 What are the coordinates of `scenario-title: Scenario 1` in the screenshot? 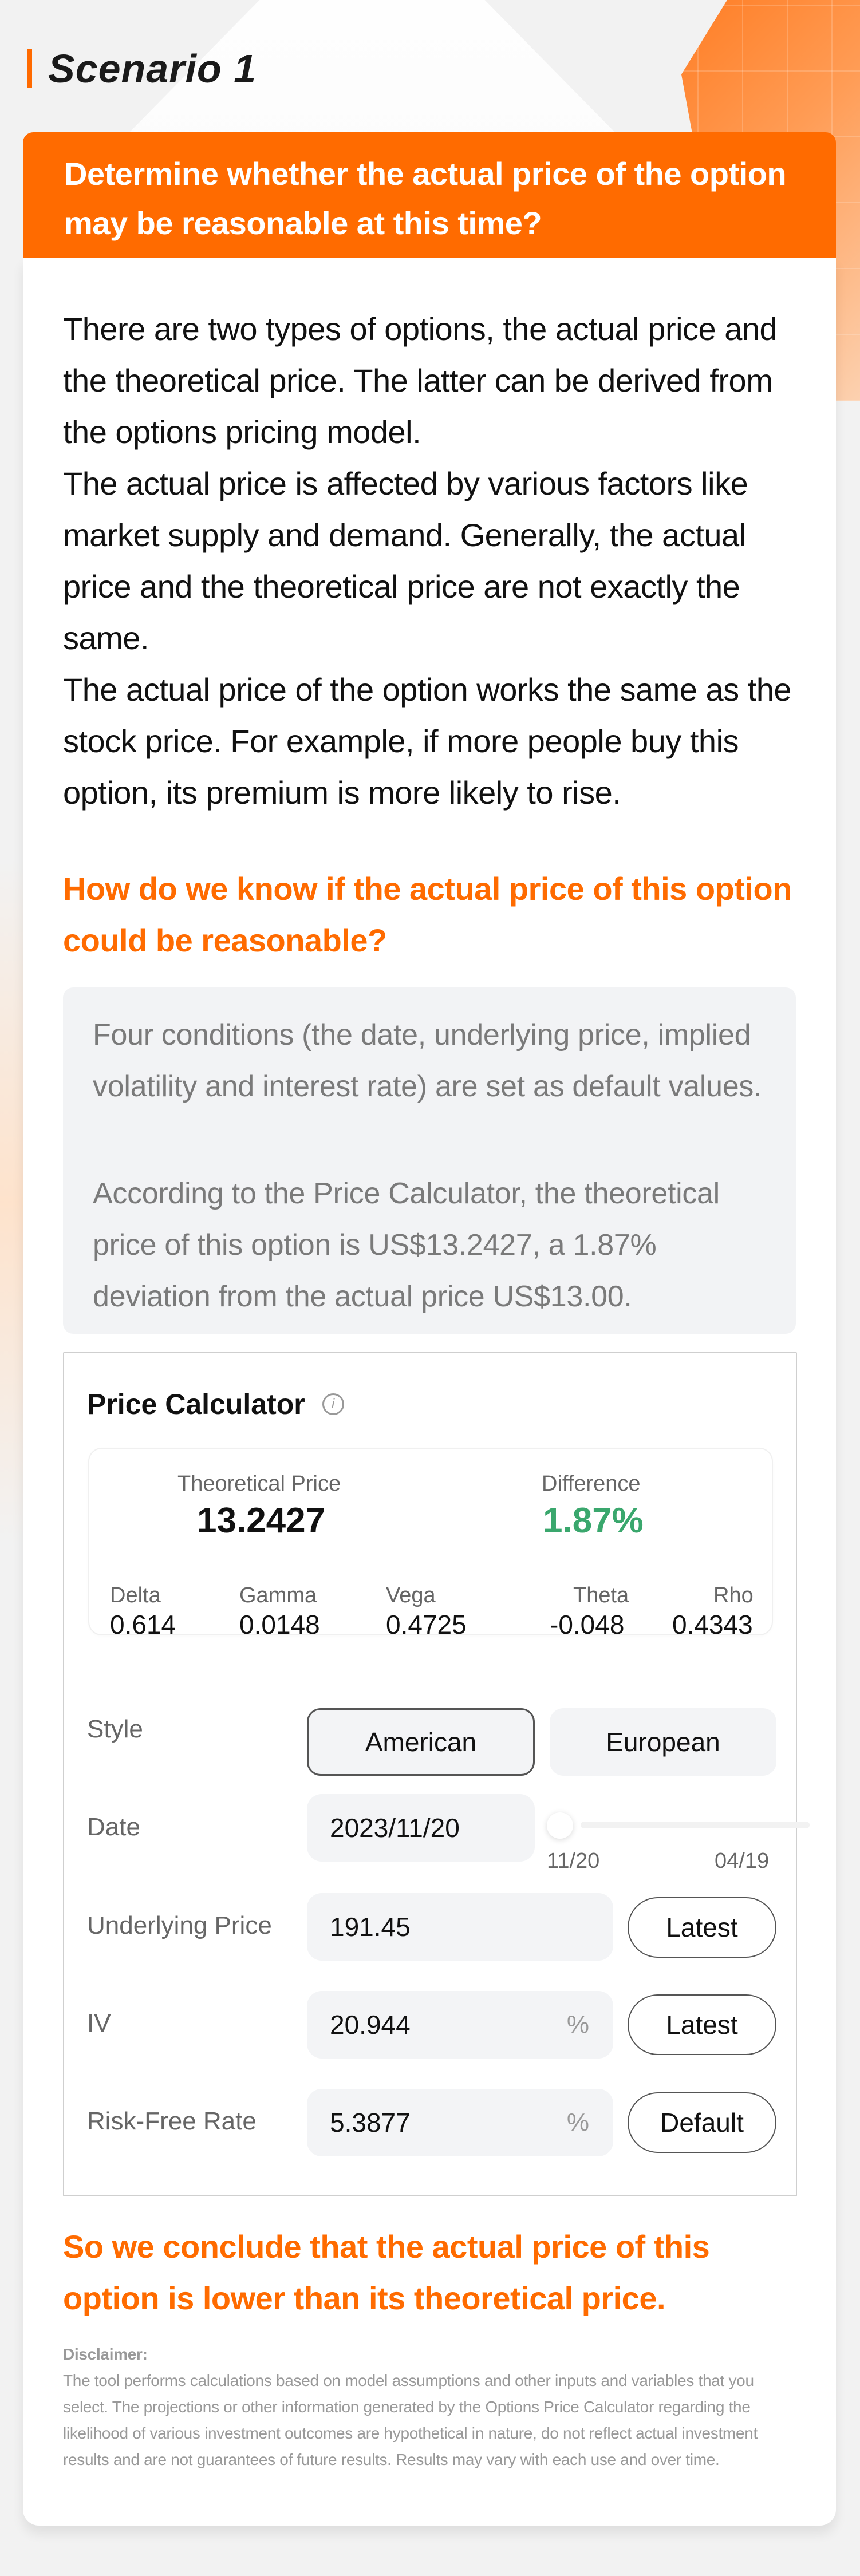 It's located at (152, 68).